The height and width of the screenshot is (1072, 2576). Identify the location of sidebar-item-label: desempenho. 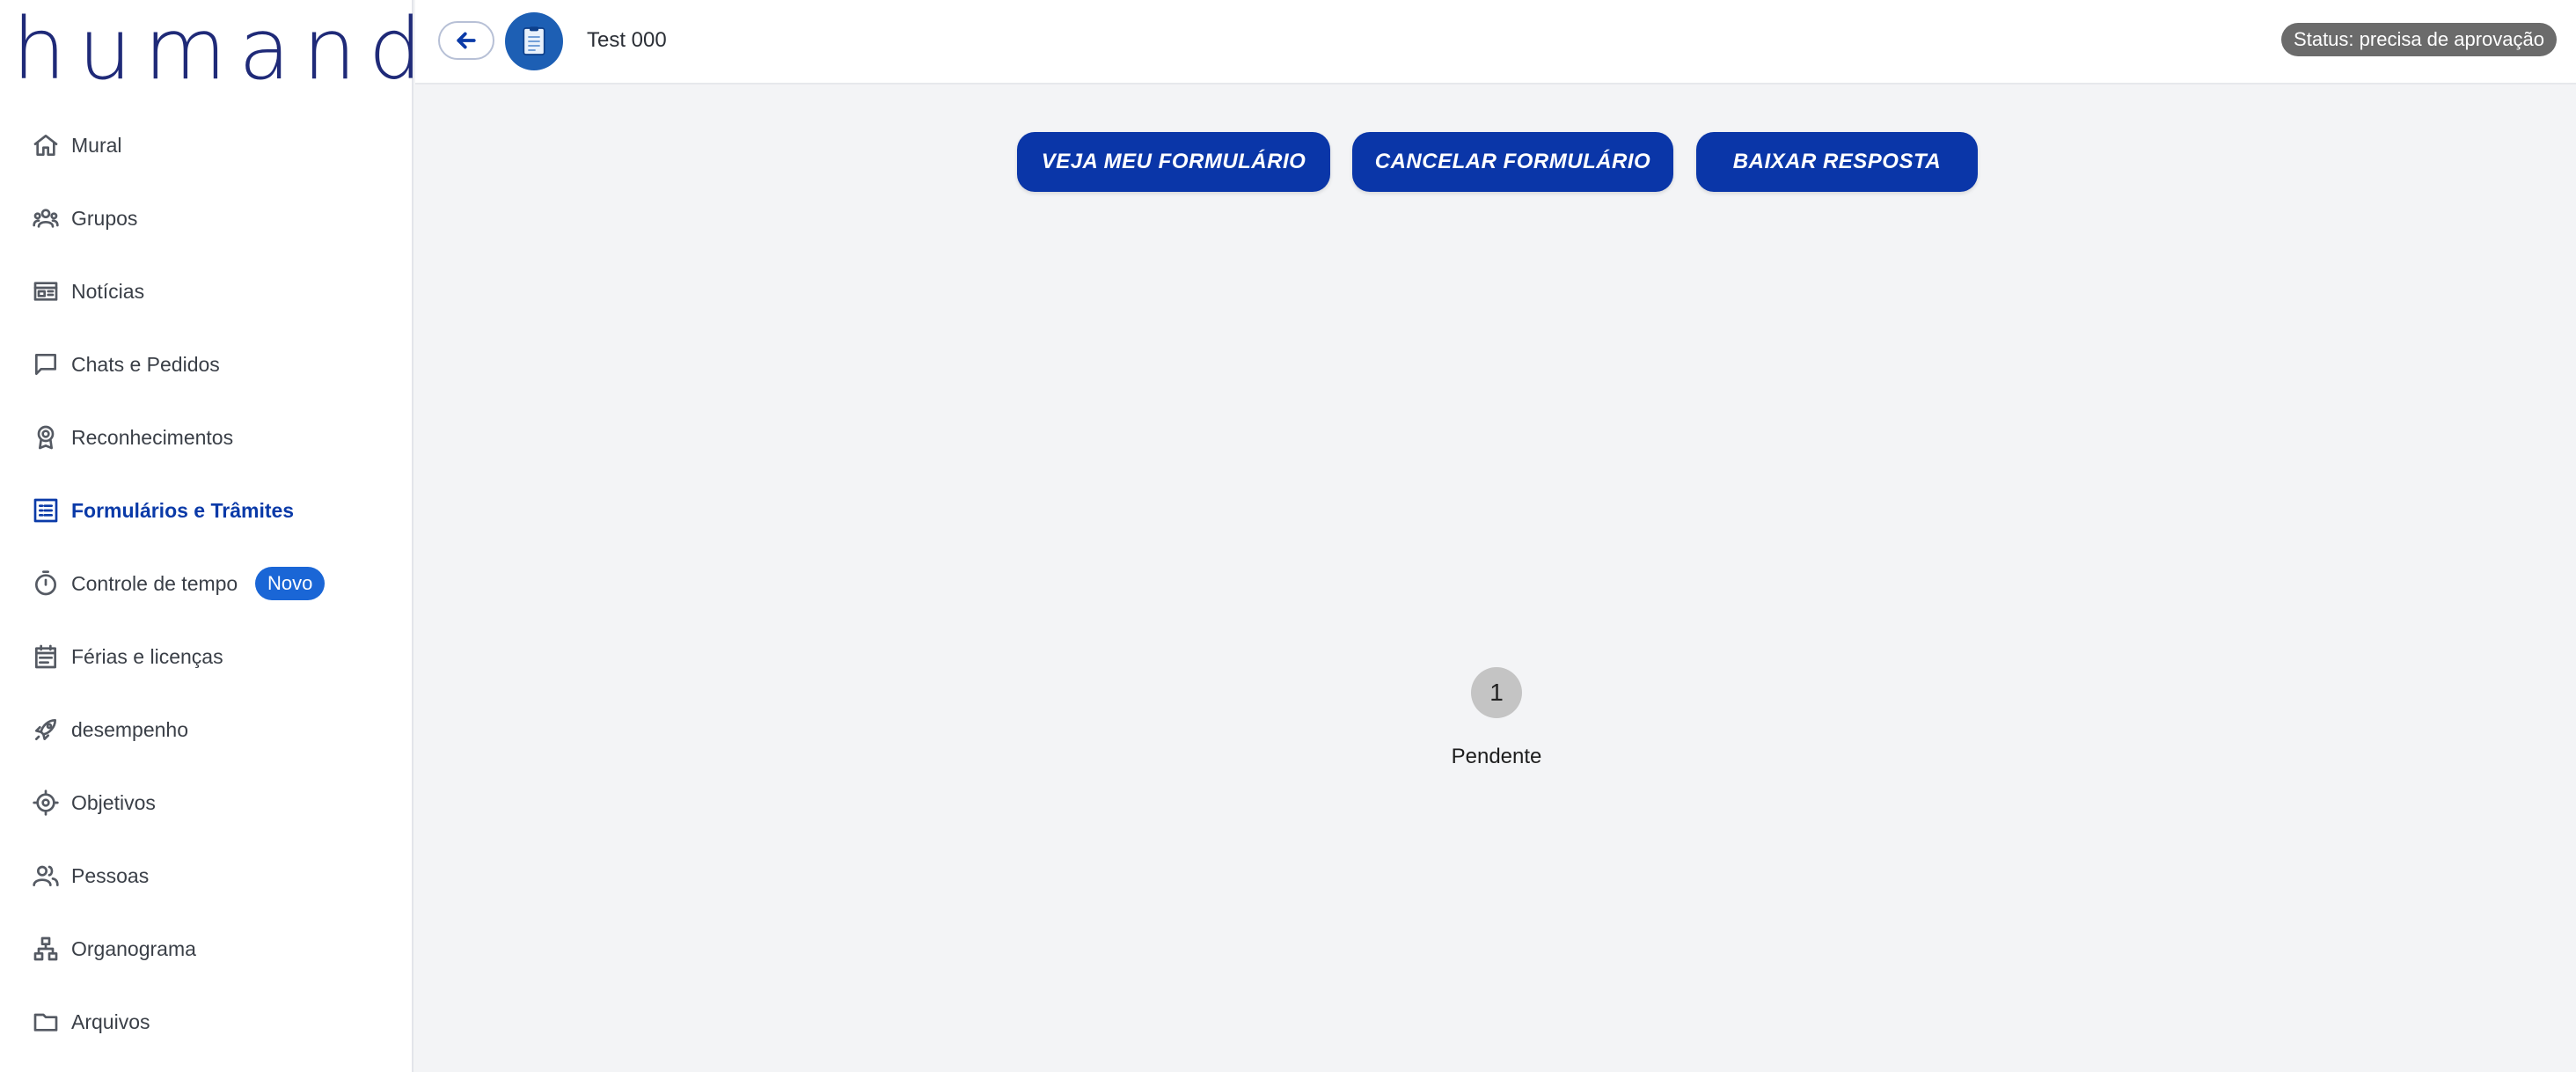
(129, 729).